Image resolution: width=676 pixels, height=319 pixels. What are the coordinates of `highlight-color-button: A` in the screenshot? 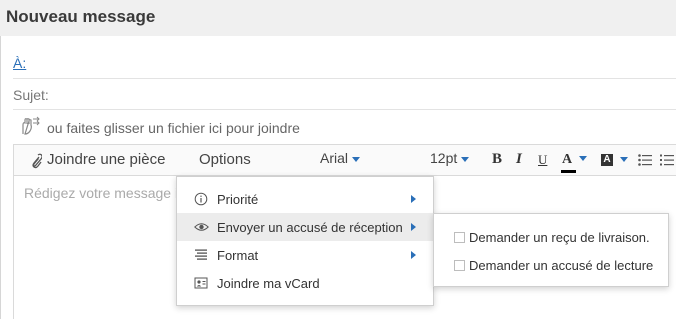 It's located at (615, 160).